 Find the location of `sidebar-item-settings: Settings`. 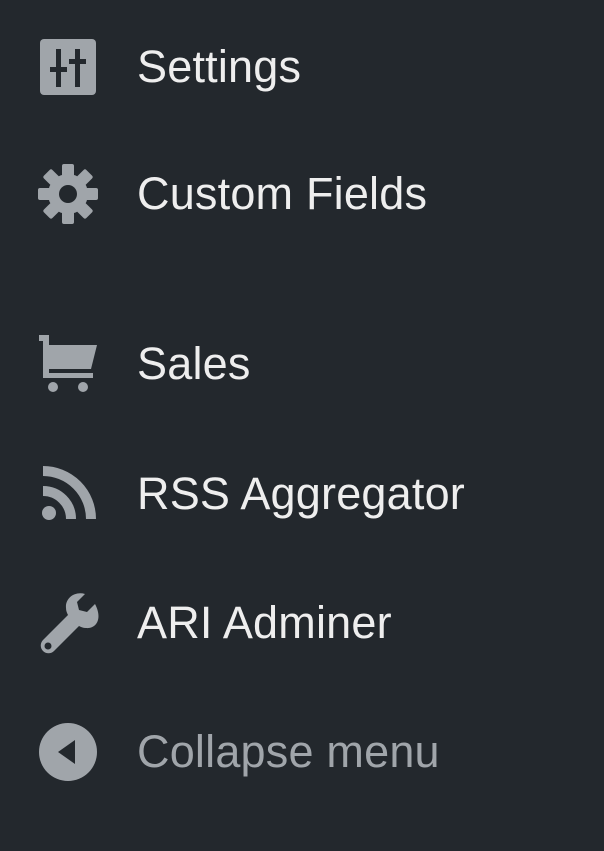

sidebar-item-settings: Settings is located at coordinates (302, 67).